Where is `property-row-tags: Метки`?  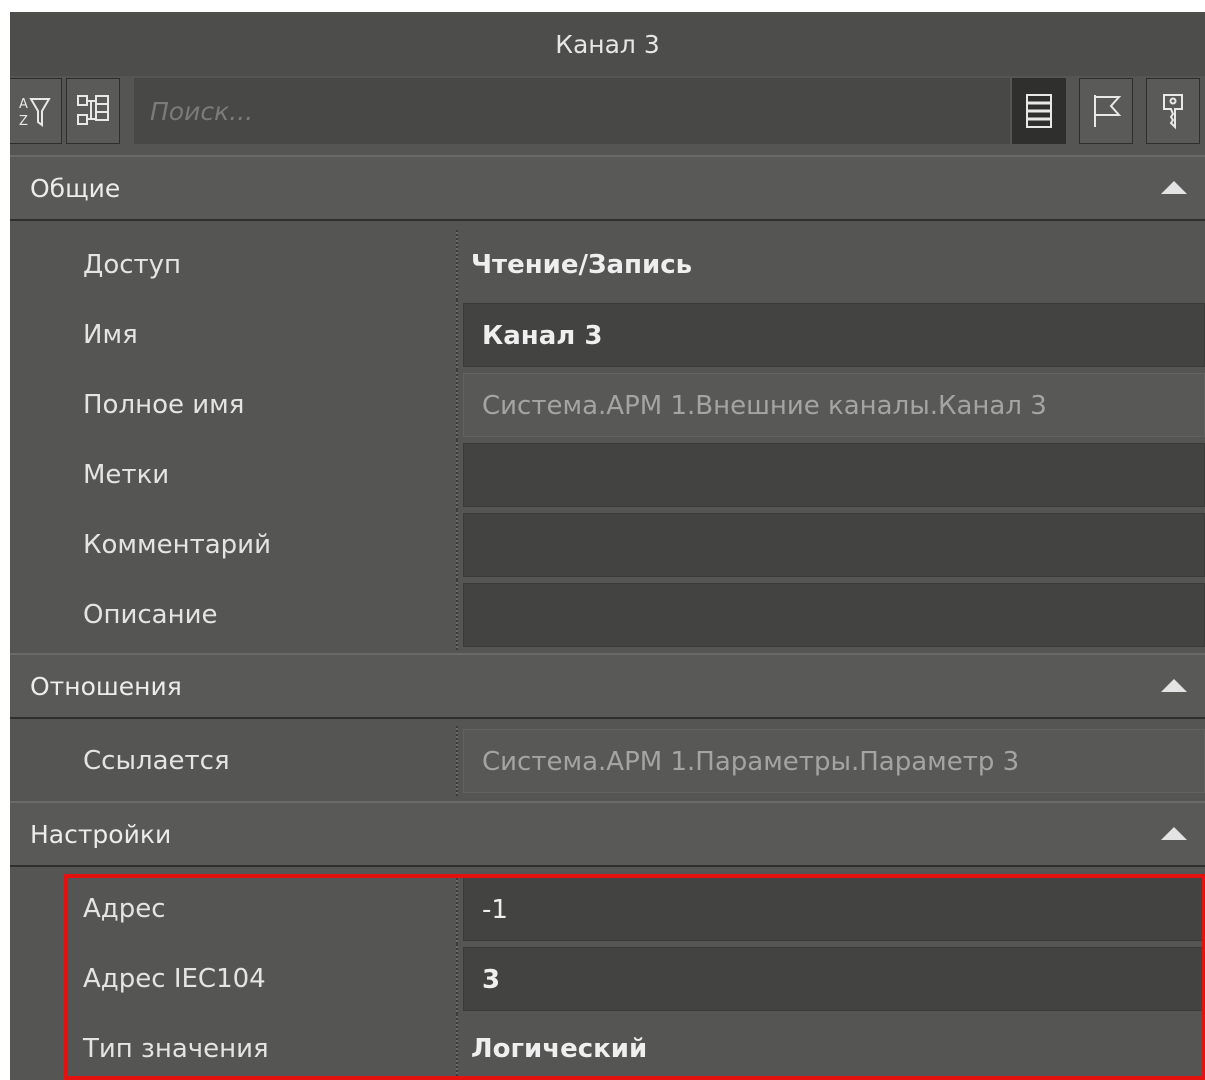 property-row-tags: Метки is located at coordinates (607, 475).